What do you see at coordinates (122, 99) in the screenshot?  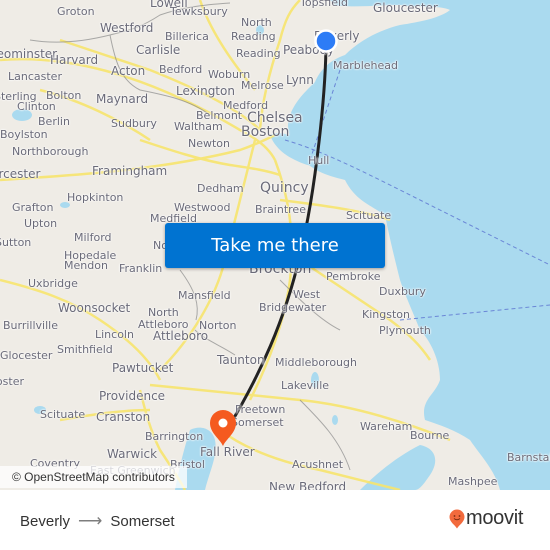 I see `place-label: Maynard` at bounding box center [122, 99].